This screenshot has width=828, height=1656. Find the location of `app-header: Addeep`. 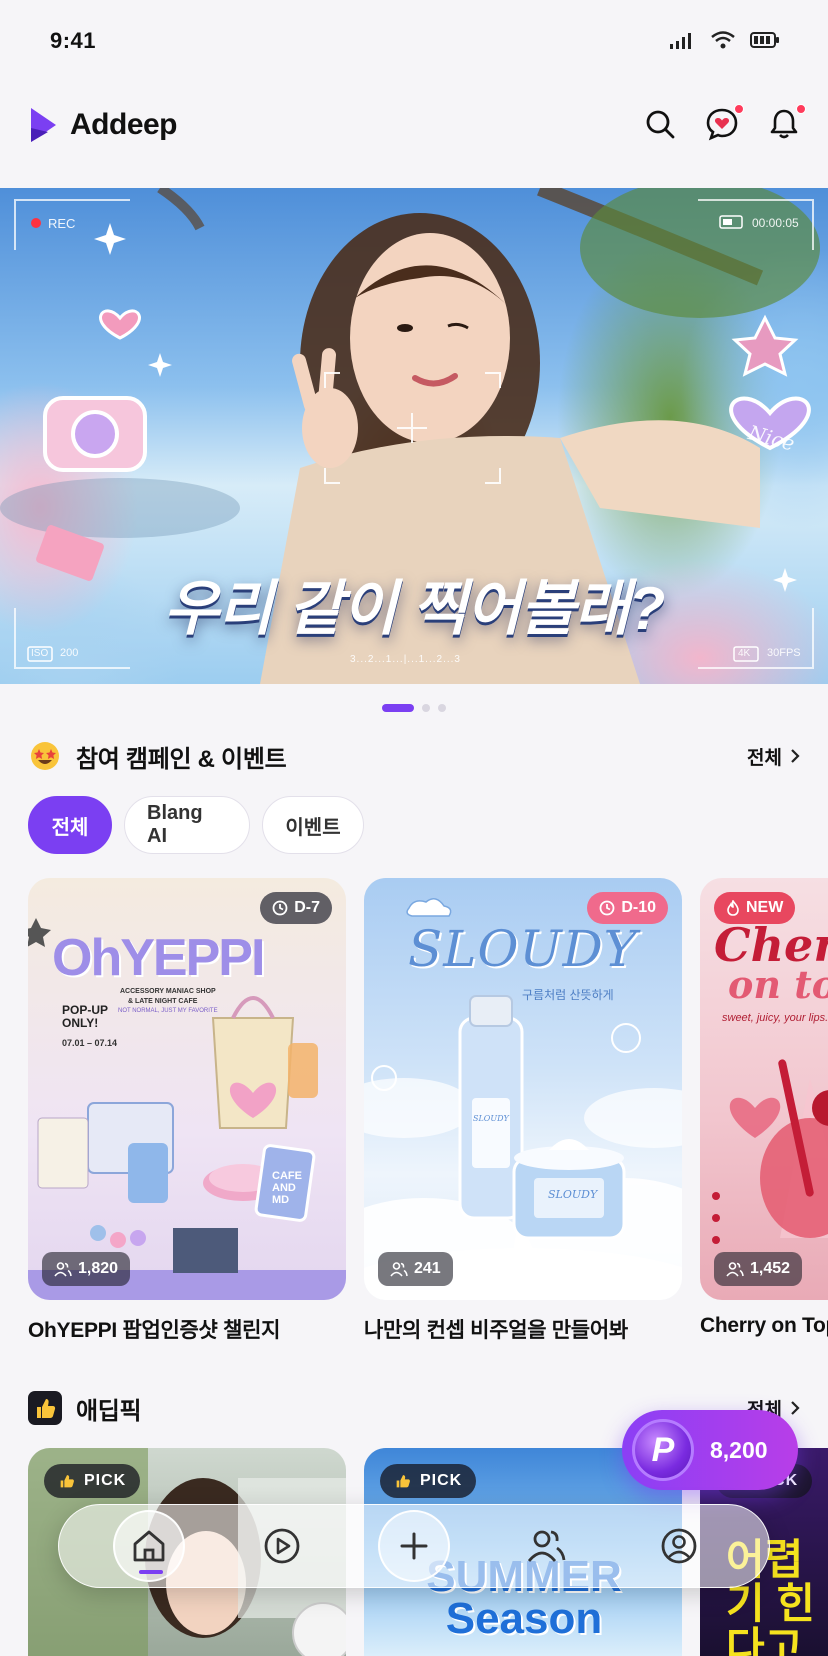

app-header: Addeep is located at coordinates (414, 127).